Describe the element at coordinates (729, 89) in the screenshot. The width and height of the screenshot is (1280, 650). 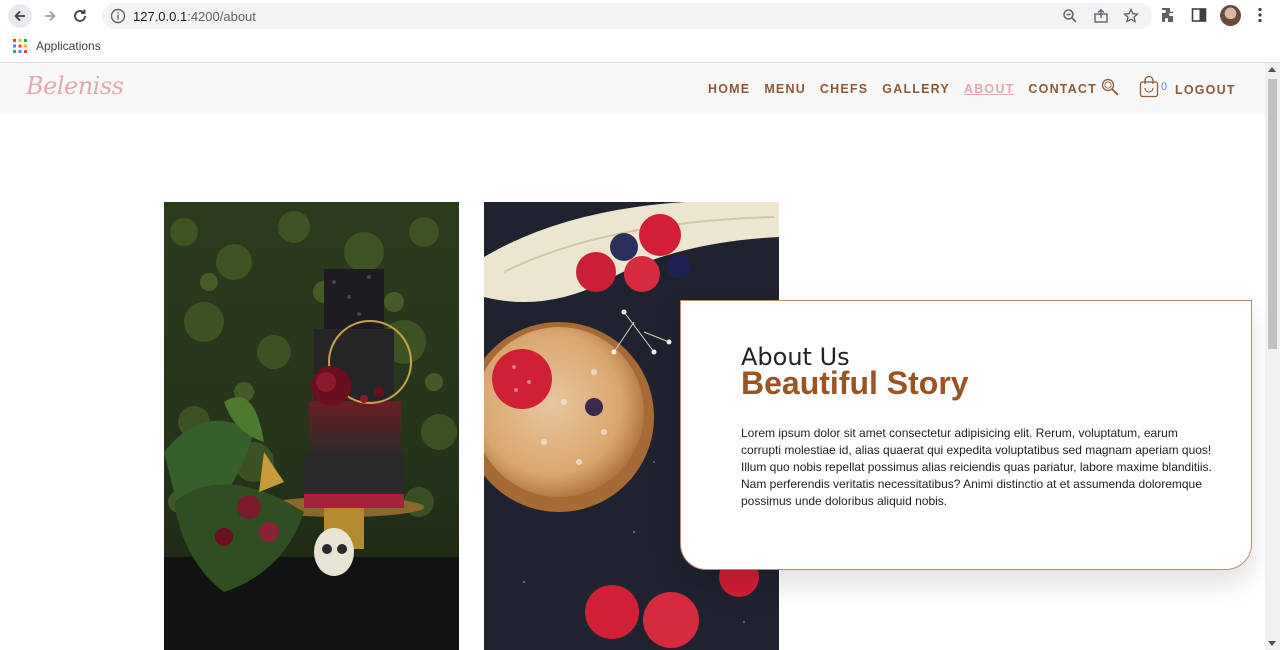
I see `nav-item-home: HOME` at that location.